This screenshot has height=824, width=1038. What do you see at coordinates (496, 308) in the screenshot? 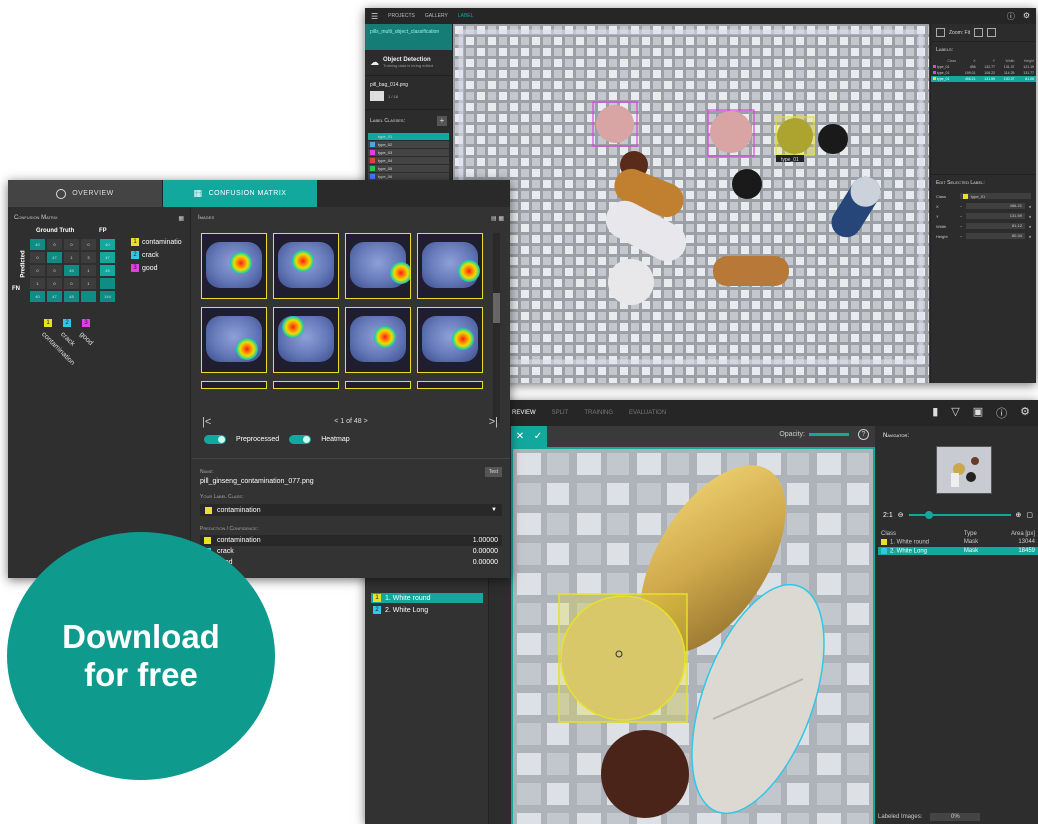
I see `scrollbar-thumb` at bounding box center [496, 308].